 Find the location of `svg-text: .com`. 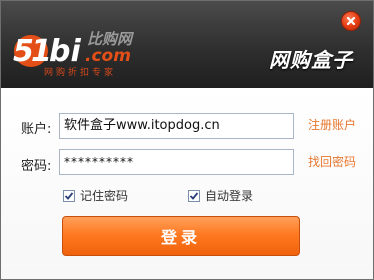

svg-text: .com is located at coordinates (108, 56).